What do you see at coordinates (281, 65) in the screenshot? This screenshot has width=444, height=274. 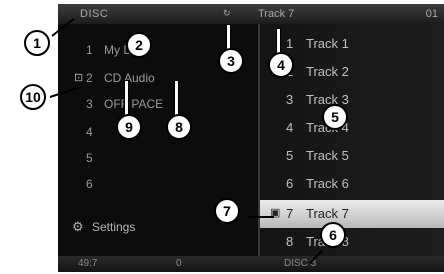 I see `callout-4: 4` at bounding box center [281, 65].